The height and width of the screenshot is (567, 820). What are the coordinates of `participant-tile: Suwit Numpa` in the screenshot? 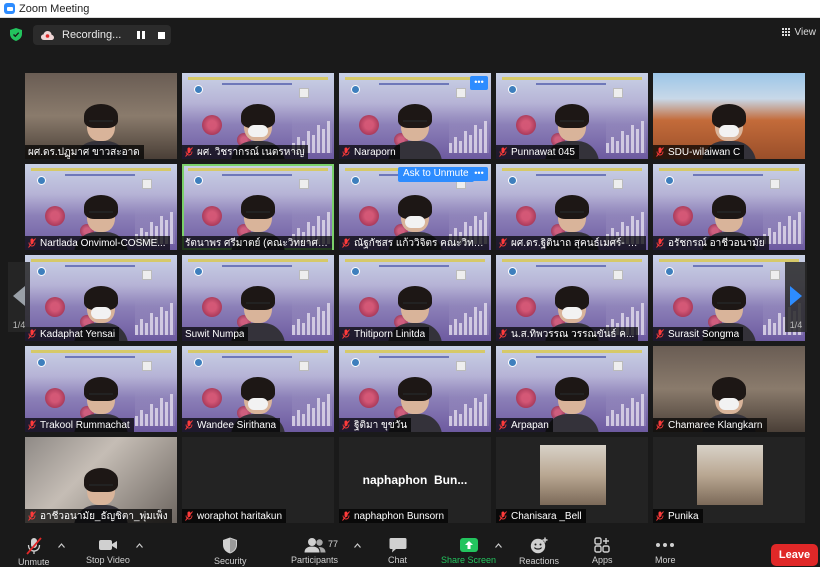 It's located at (258, 298).